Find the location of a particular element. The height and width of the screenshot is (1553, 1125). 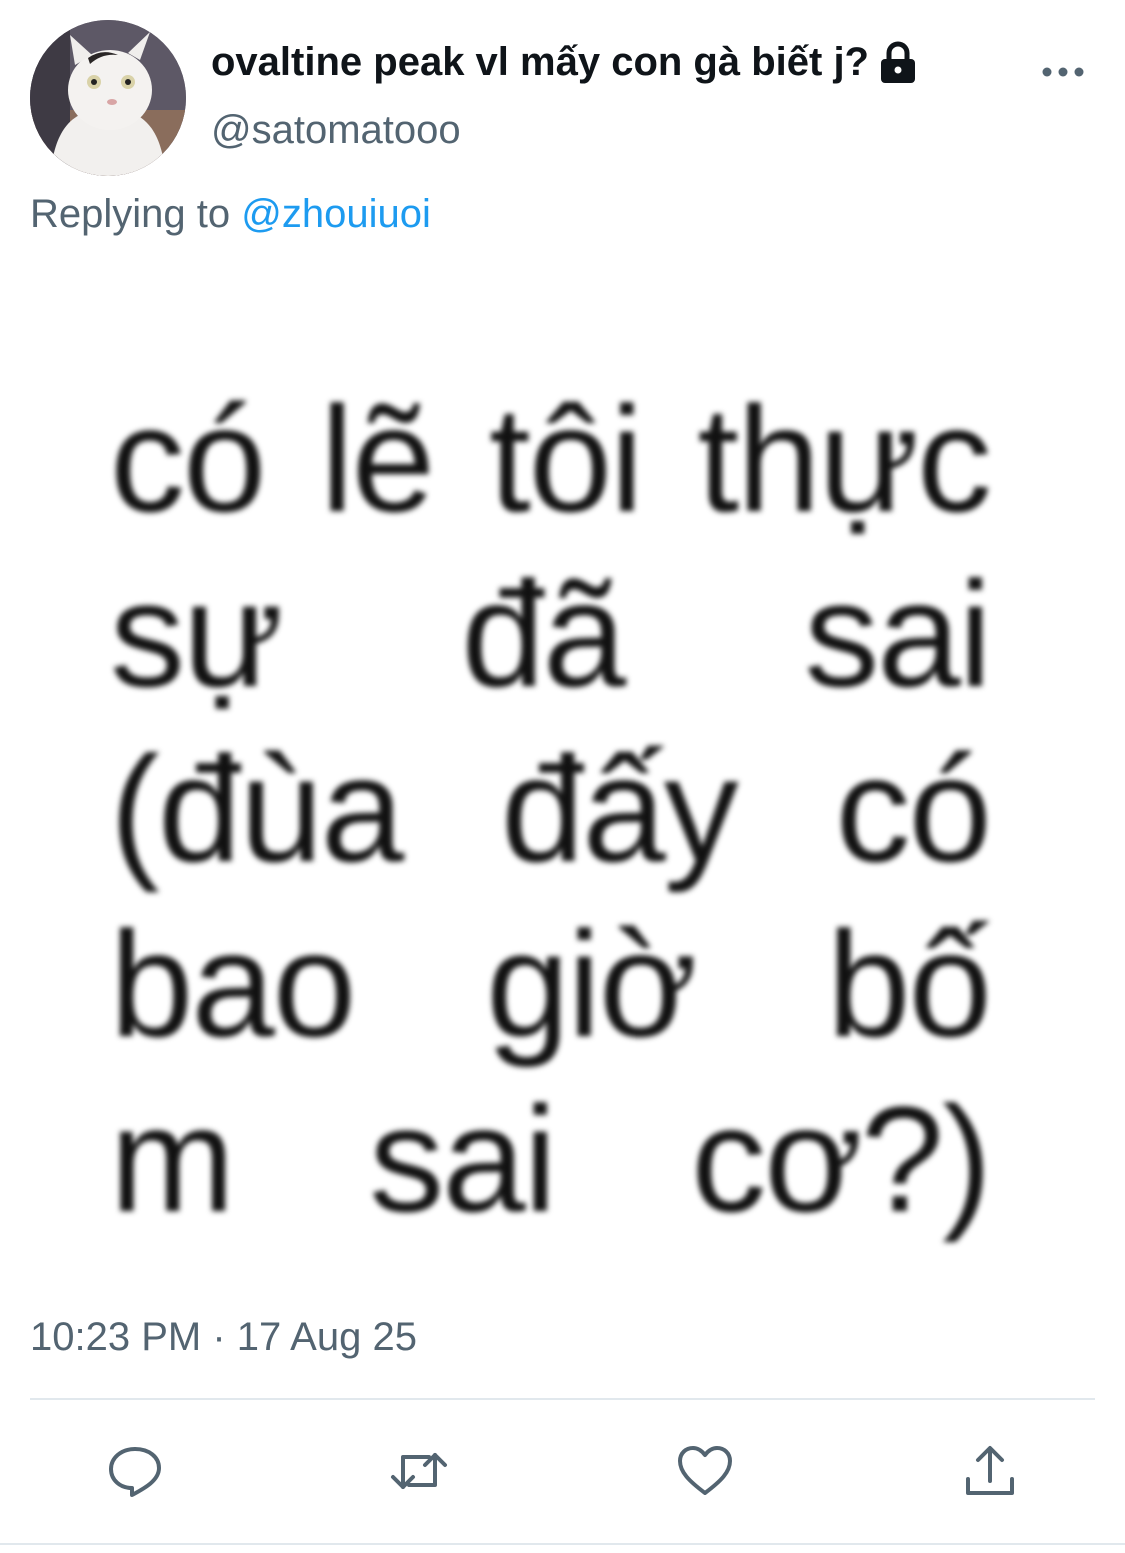

reply-button is located at coordinates (135, 1471).